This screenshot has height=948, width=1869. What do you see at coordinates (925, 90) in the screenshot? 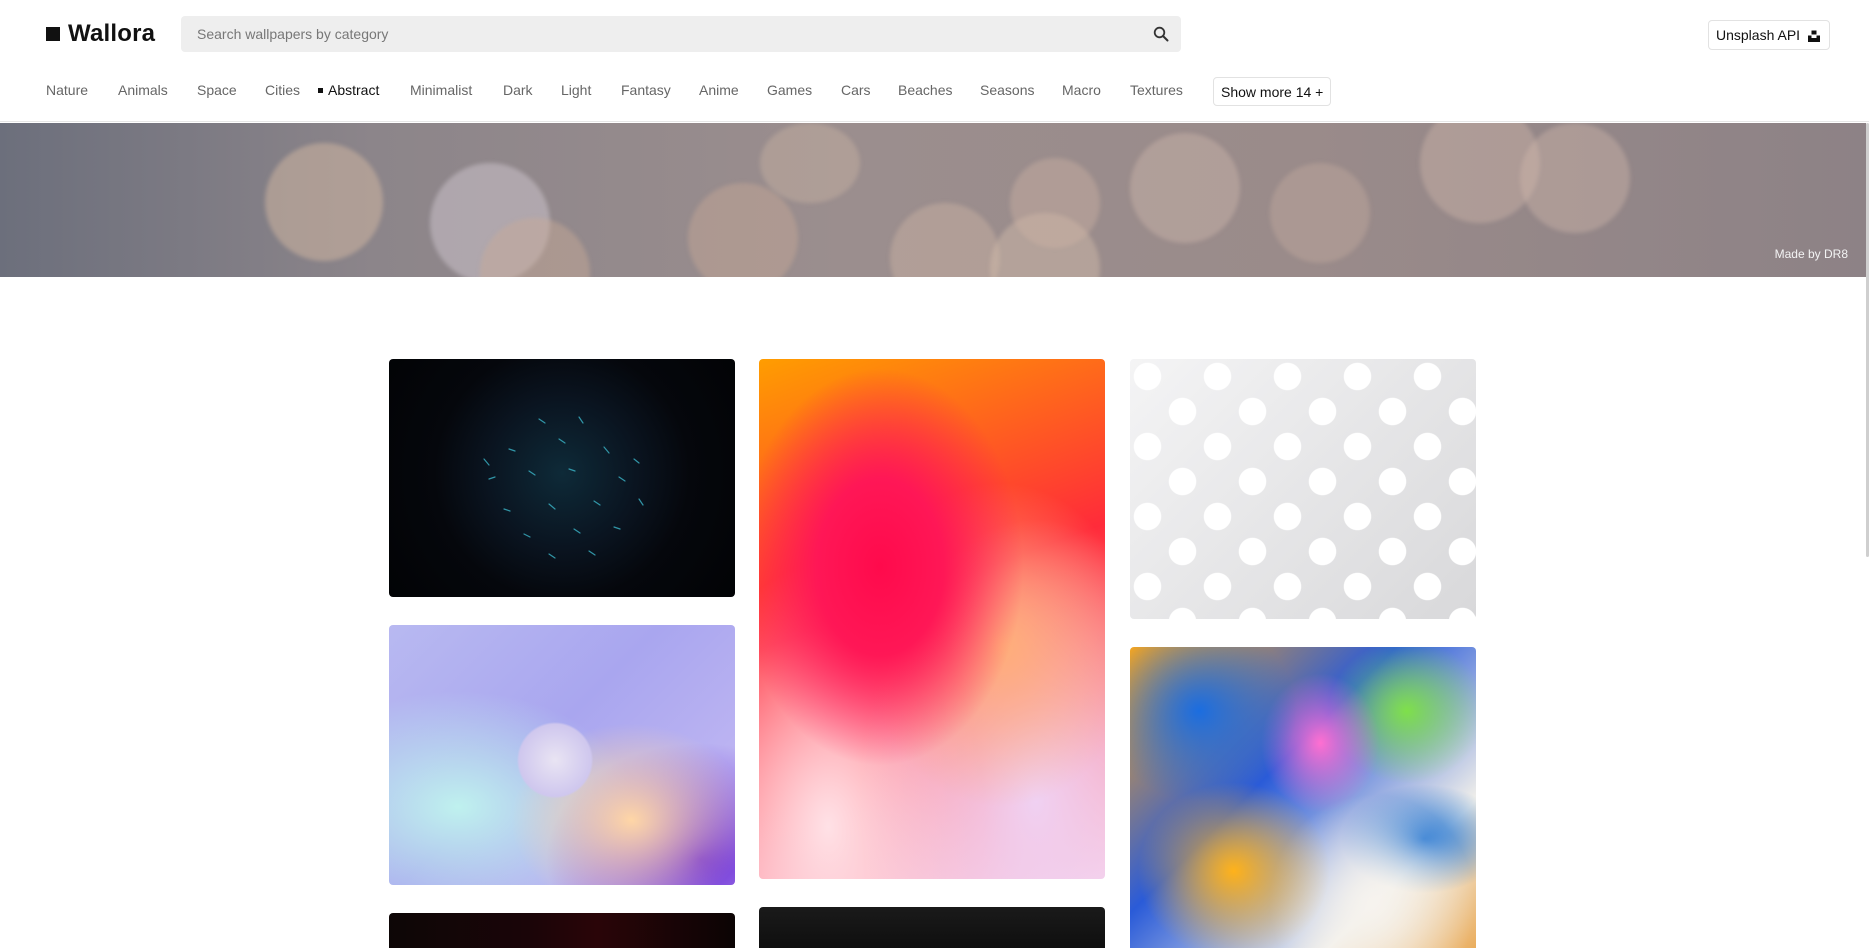
I see `nav-item-beaches: Beaches` at bounding box center [925, 90].